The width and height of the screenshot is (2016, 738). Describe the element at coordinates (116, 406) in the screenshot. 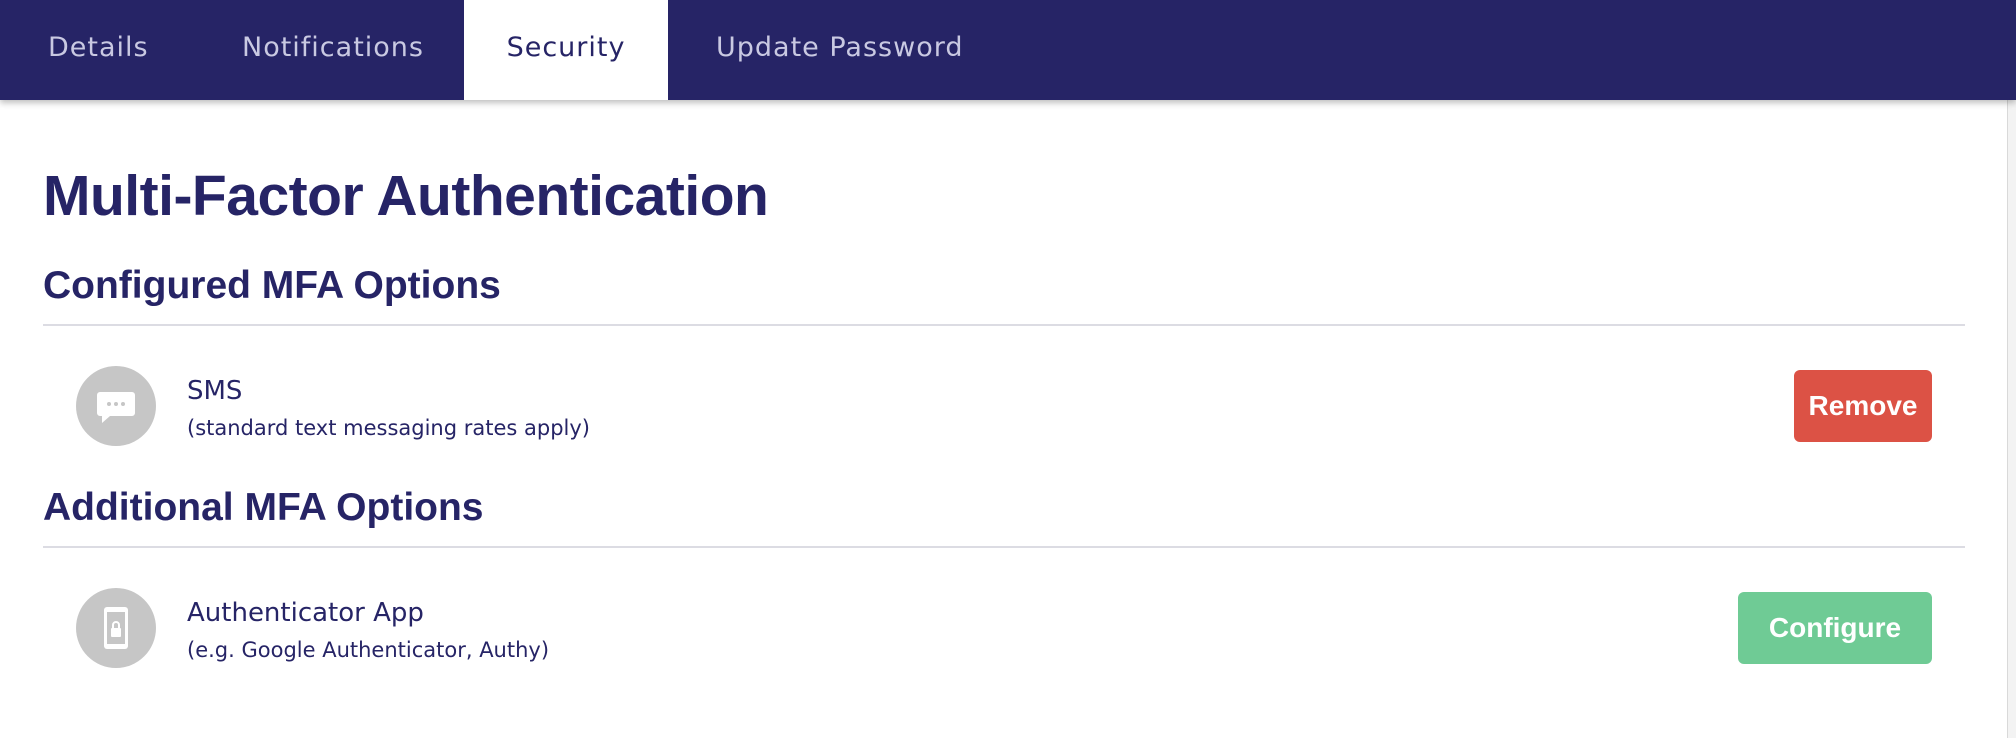

I see `chat-bubble-icon` at that location.